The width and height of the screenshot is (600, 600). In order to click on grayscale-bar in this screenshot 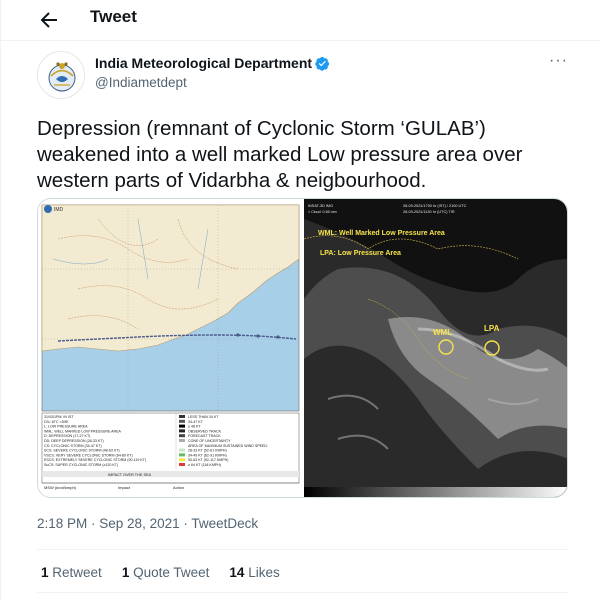, I will do `click(435, 492)`.